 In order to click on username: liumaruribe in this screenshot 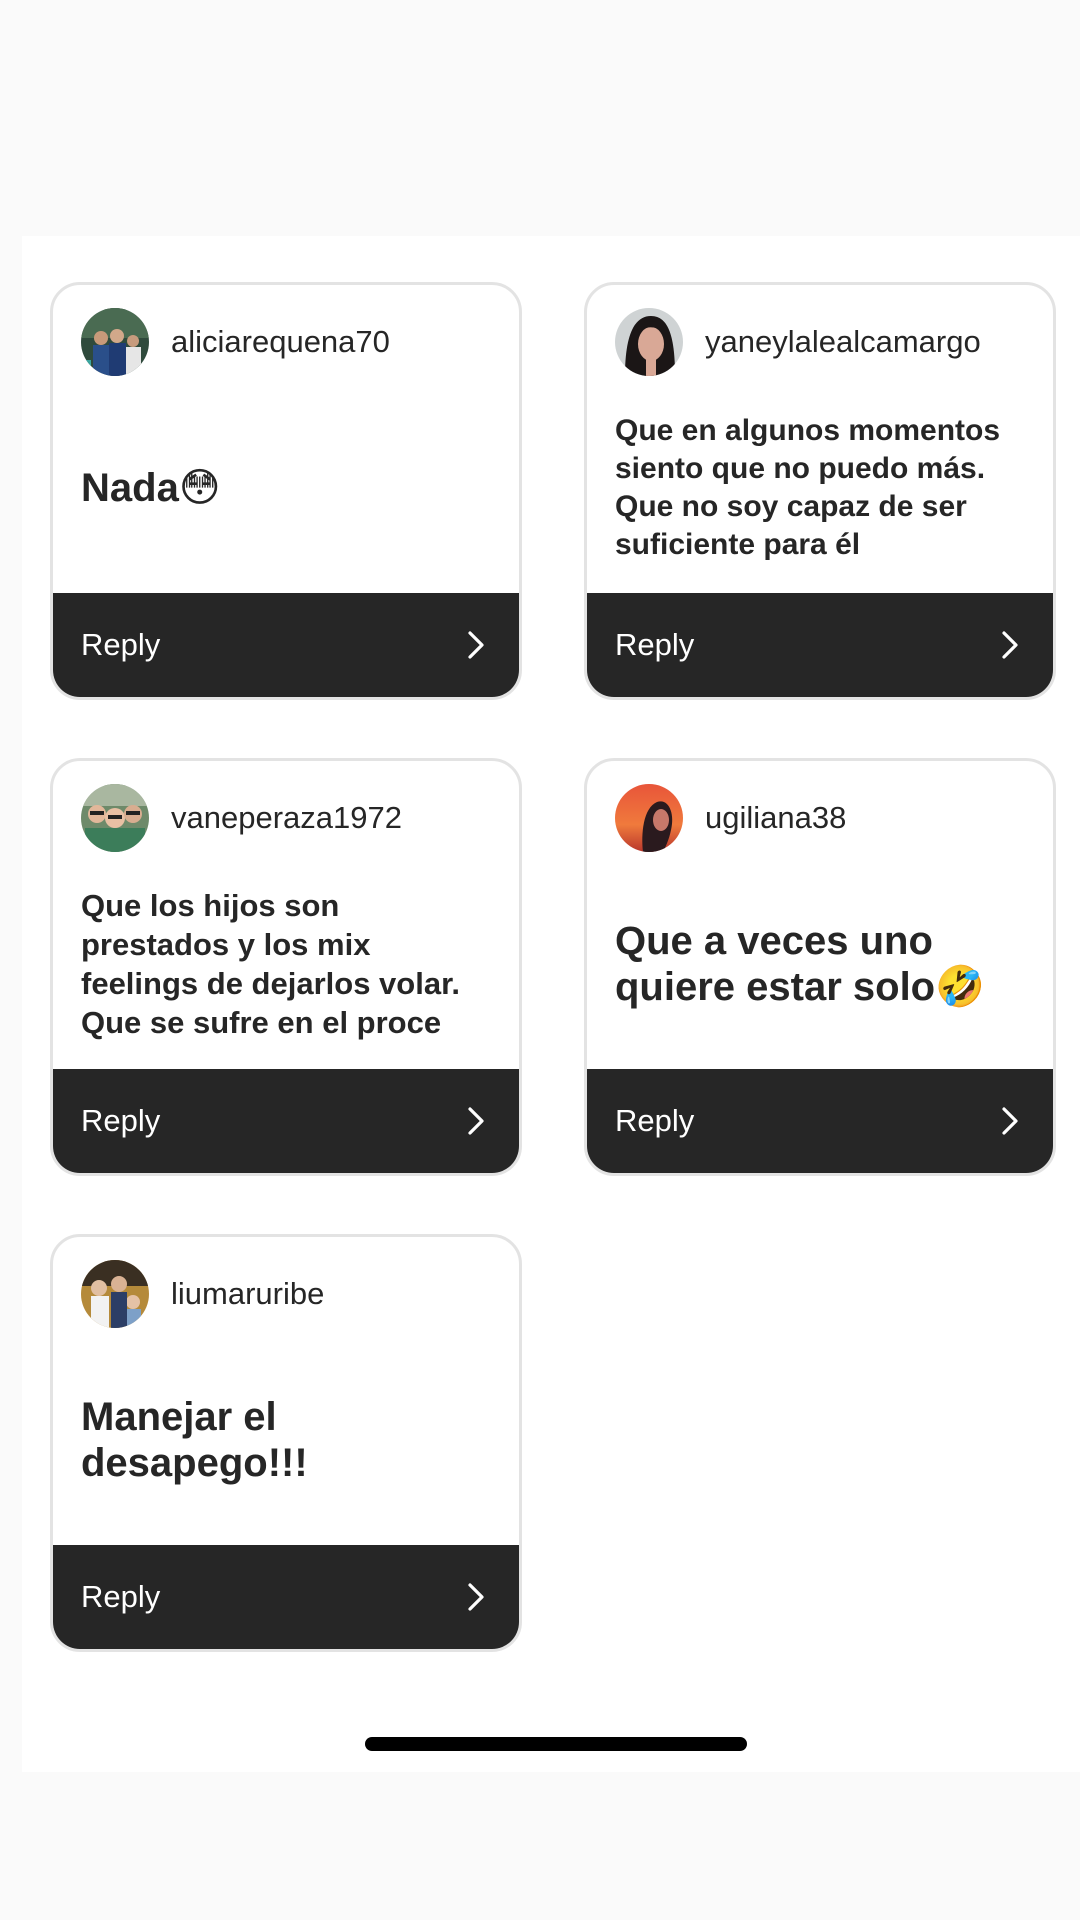, I will do `click(247, 1294)`.